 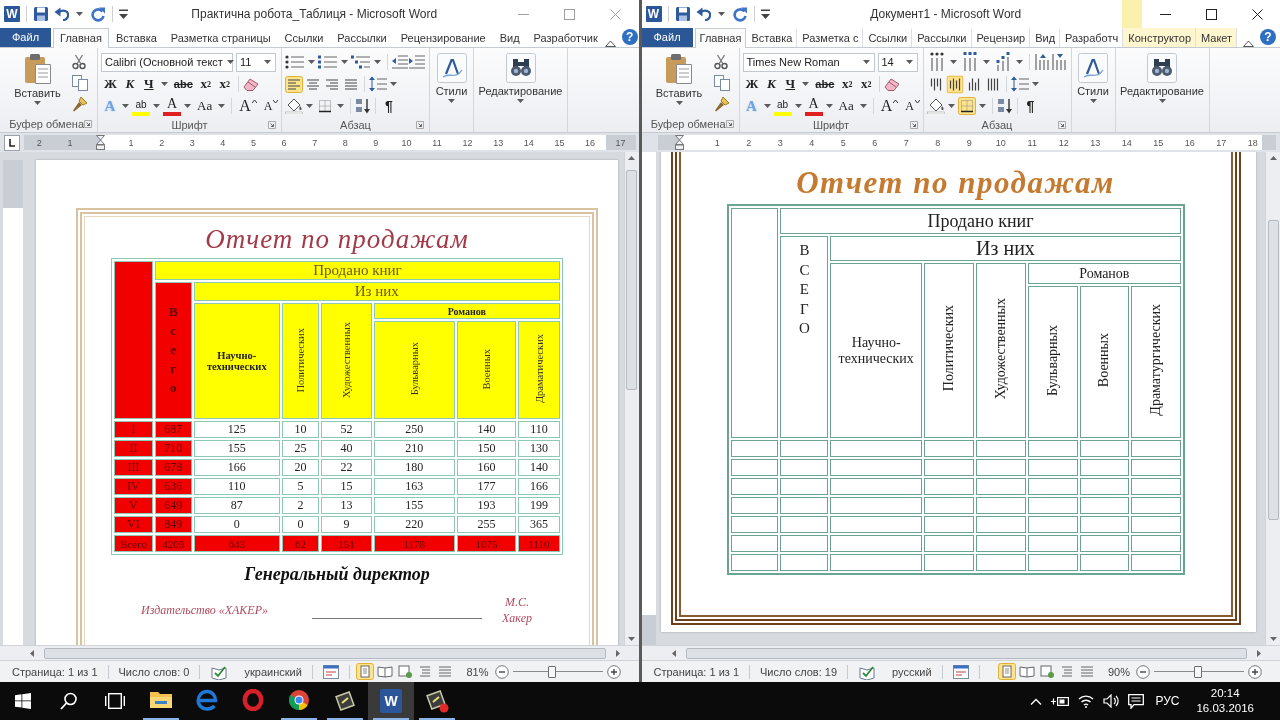 What do you see at coordinates (631, 639) in the screenshot?
I see `scroll-down-icon` at bounding box center [631, 639].